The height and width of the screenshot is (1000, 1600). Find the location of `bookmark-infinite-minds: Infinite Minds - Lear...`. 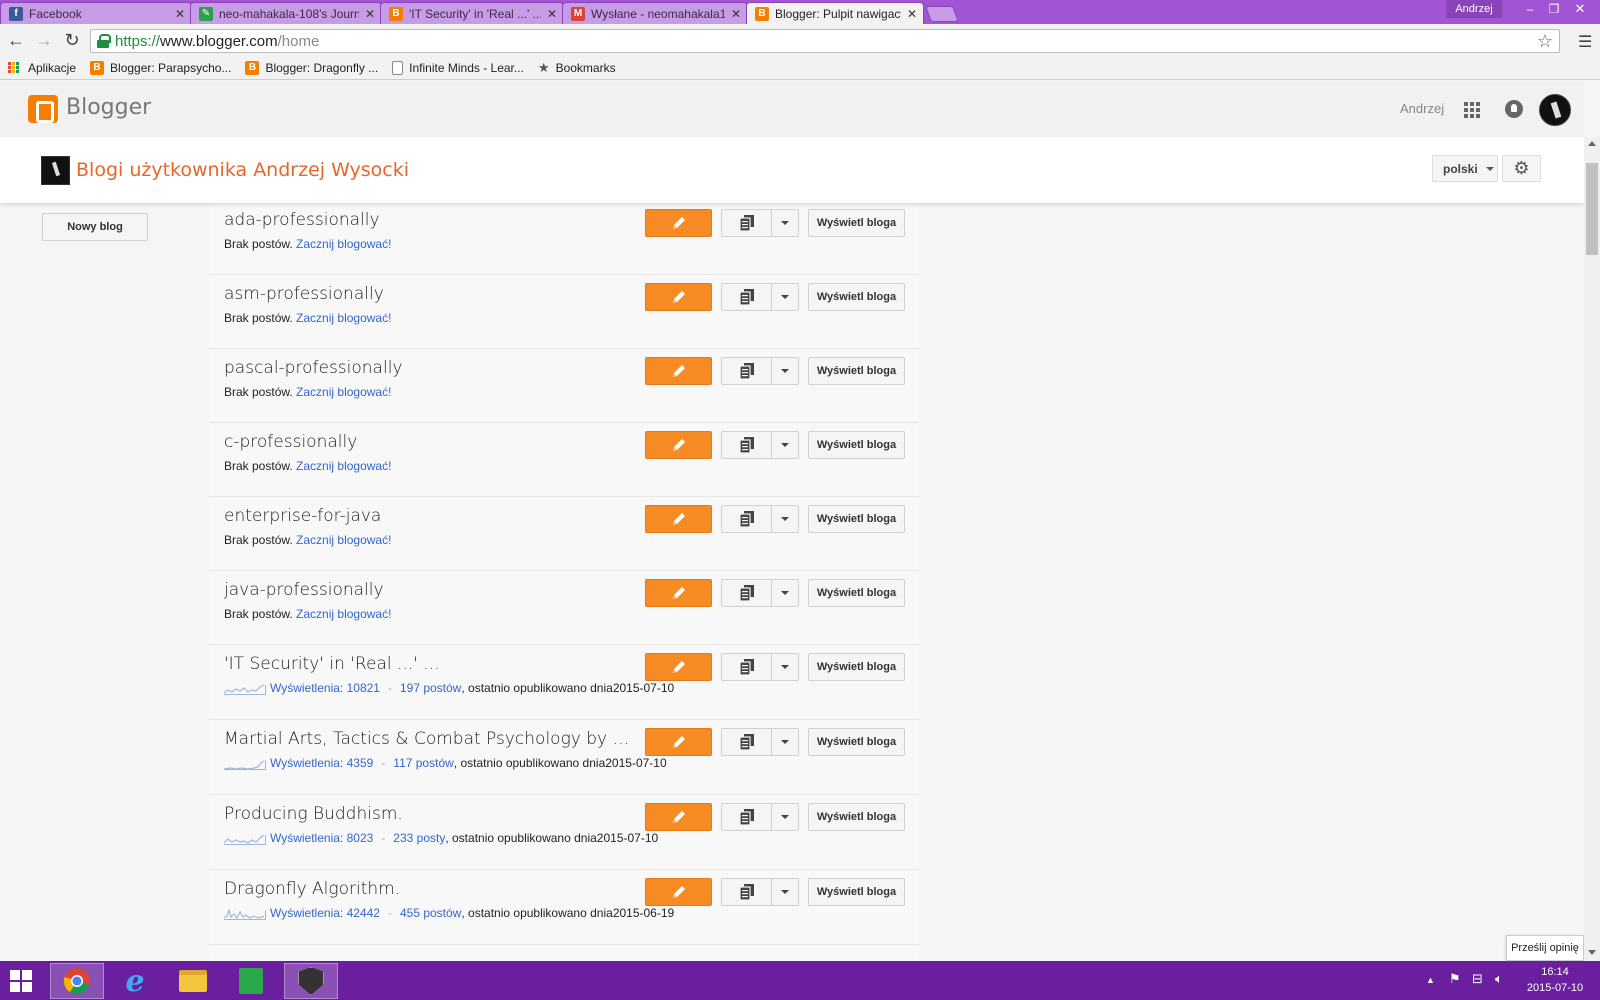

bookmark-infinite-minds: Infinite Minds - Lear... is located at coordinates (458, 67).